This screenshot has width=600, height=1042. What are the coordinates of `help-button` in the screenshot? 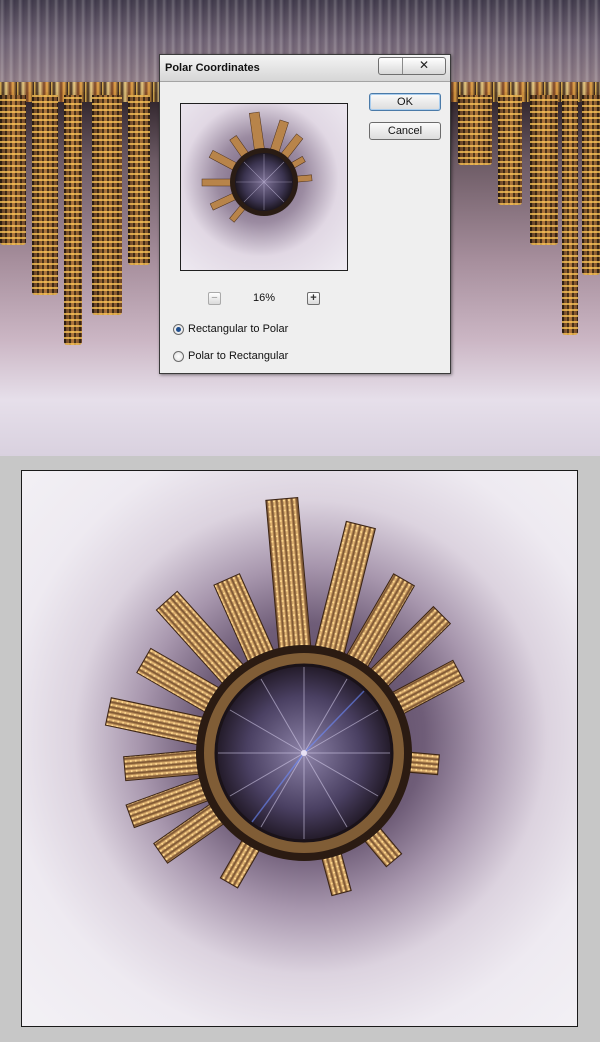 It's located at (391, 66).